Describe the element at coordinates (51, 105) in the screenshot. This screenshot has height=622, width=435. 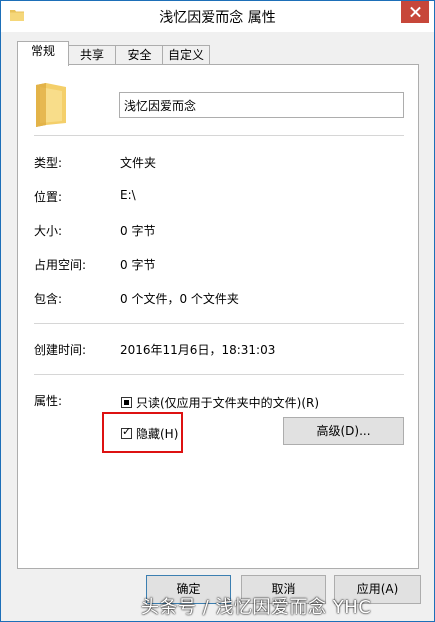
I see `folder-large-icon` at that location.